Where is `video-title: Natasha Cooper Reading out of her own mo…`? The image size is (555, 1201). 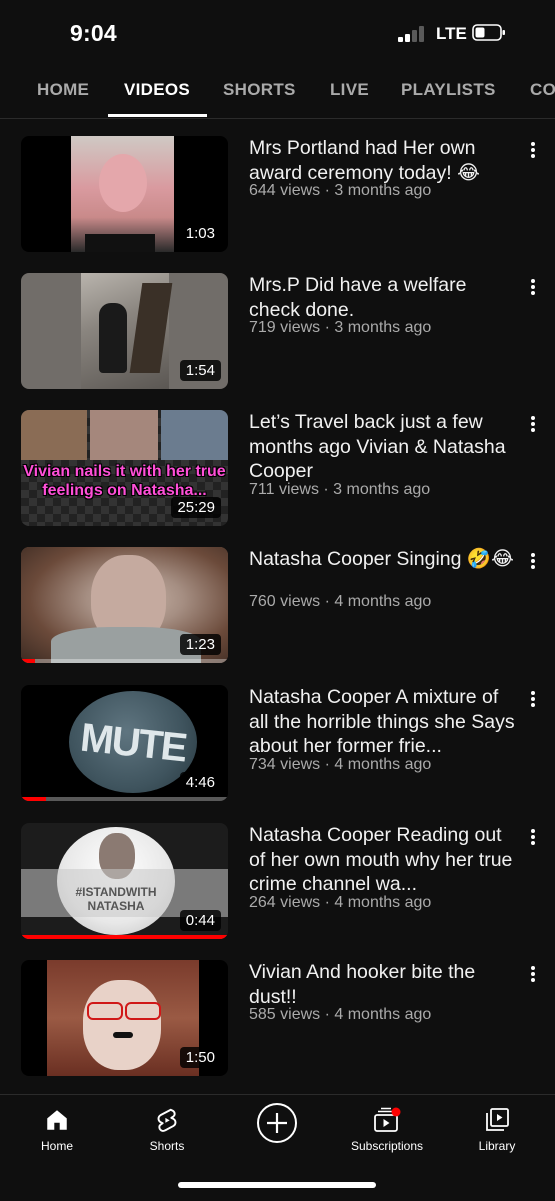 video-title: Natasha Cooper Reading out of her own mo… is located at coordinates (384, 860).